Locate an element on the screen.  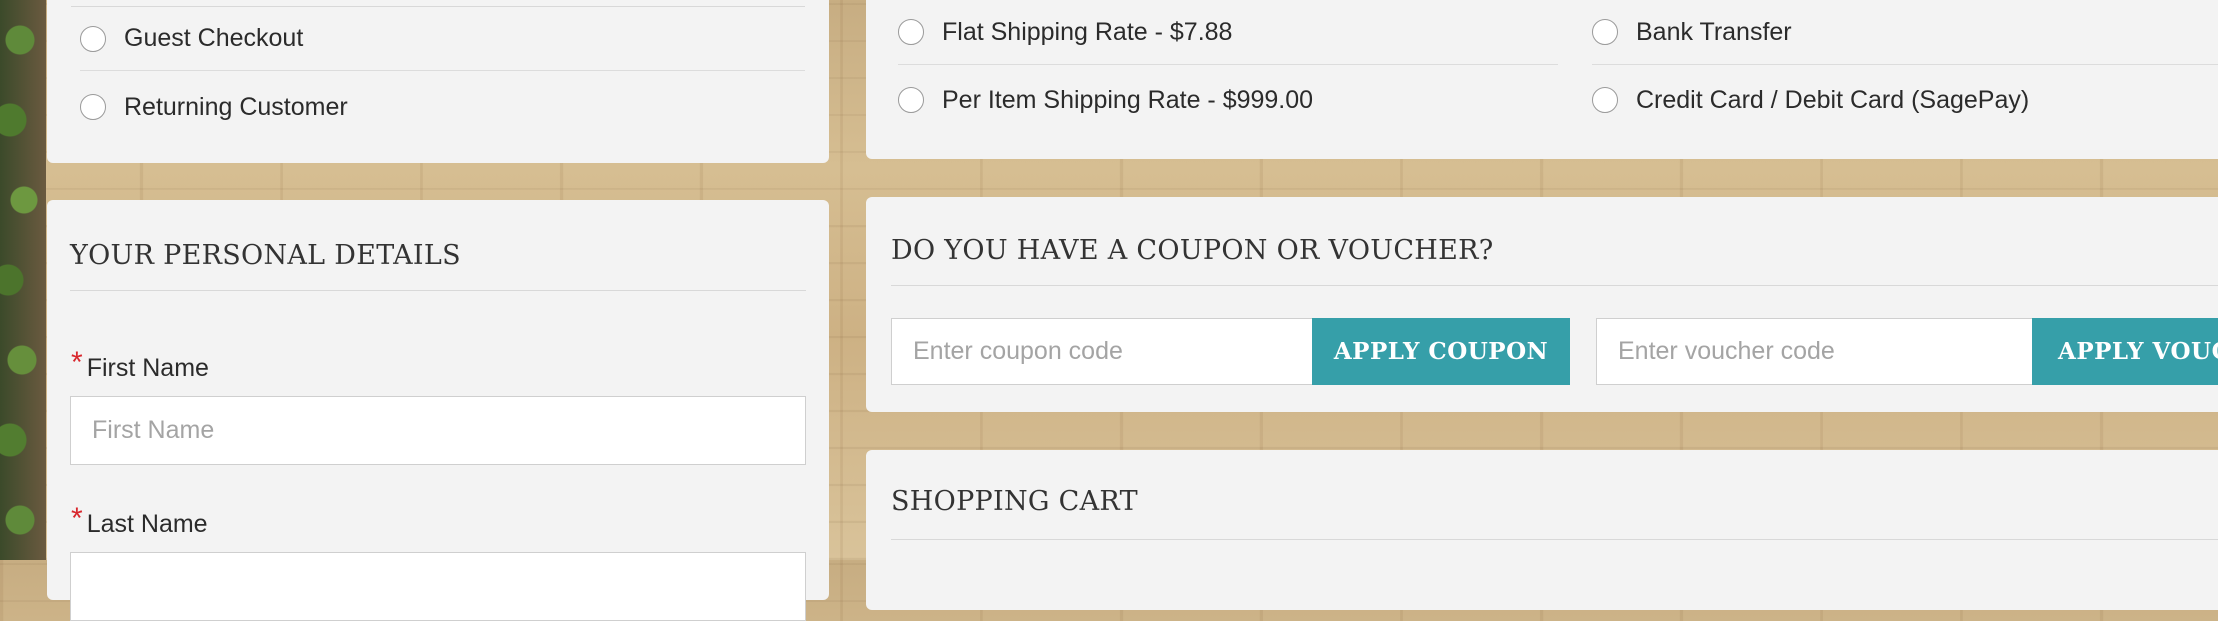
radio-label: Per Item Shipping Rate - $999.00 is located at coordinates (1128, 99).